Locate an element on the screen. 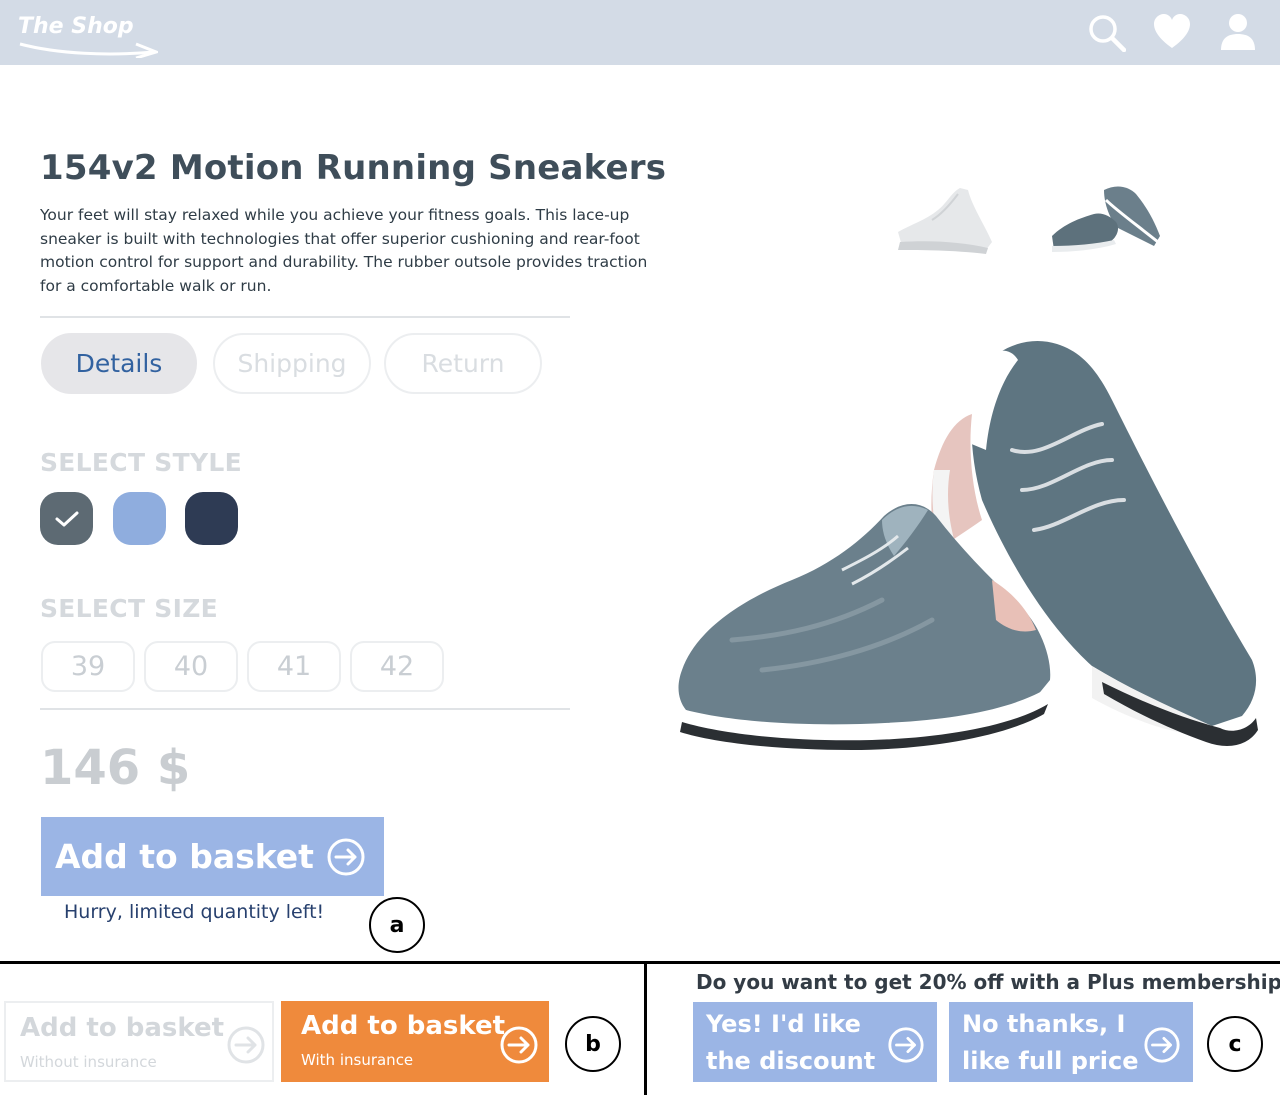  select-size-label: SELECT SIZE is located at coordinates (129, 608).